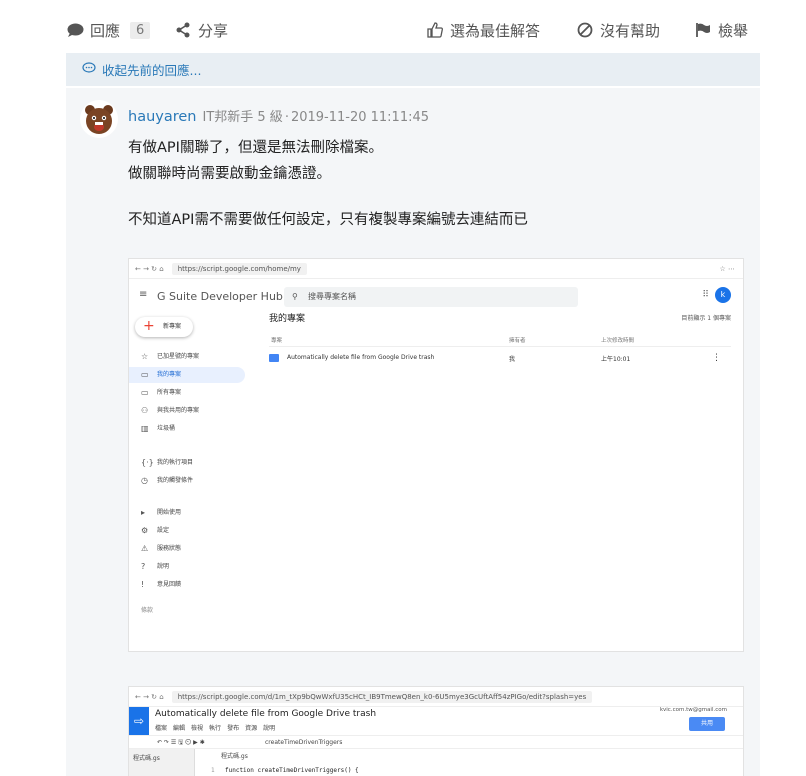  What do you see at coordinates (143, 584) in the screenshot?
I see `feedback-icon: !` at bounding box center [143, 584].